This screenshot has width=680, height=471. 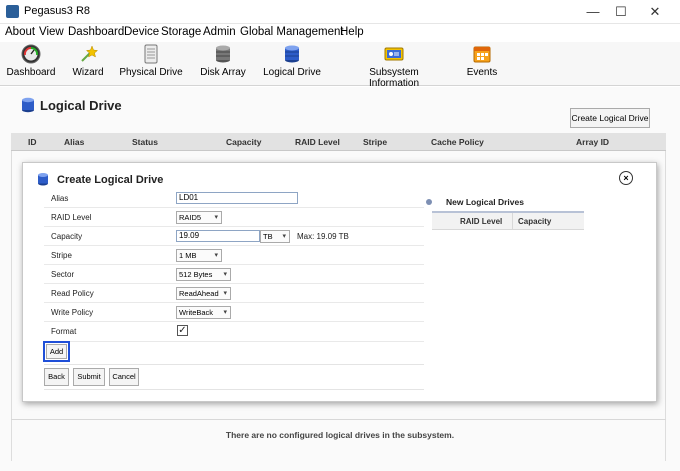 I want to click on stripe-value: 1 MB, so click(x=188, y=255).